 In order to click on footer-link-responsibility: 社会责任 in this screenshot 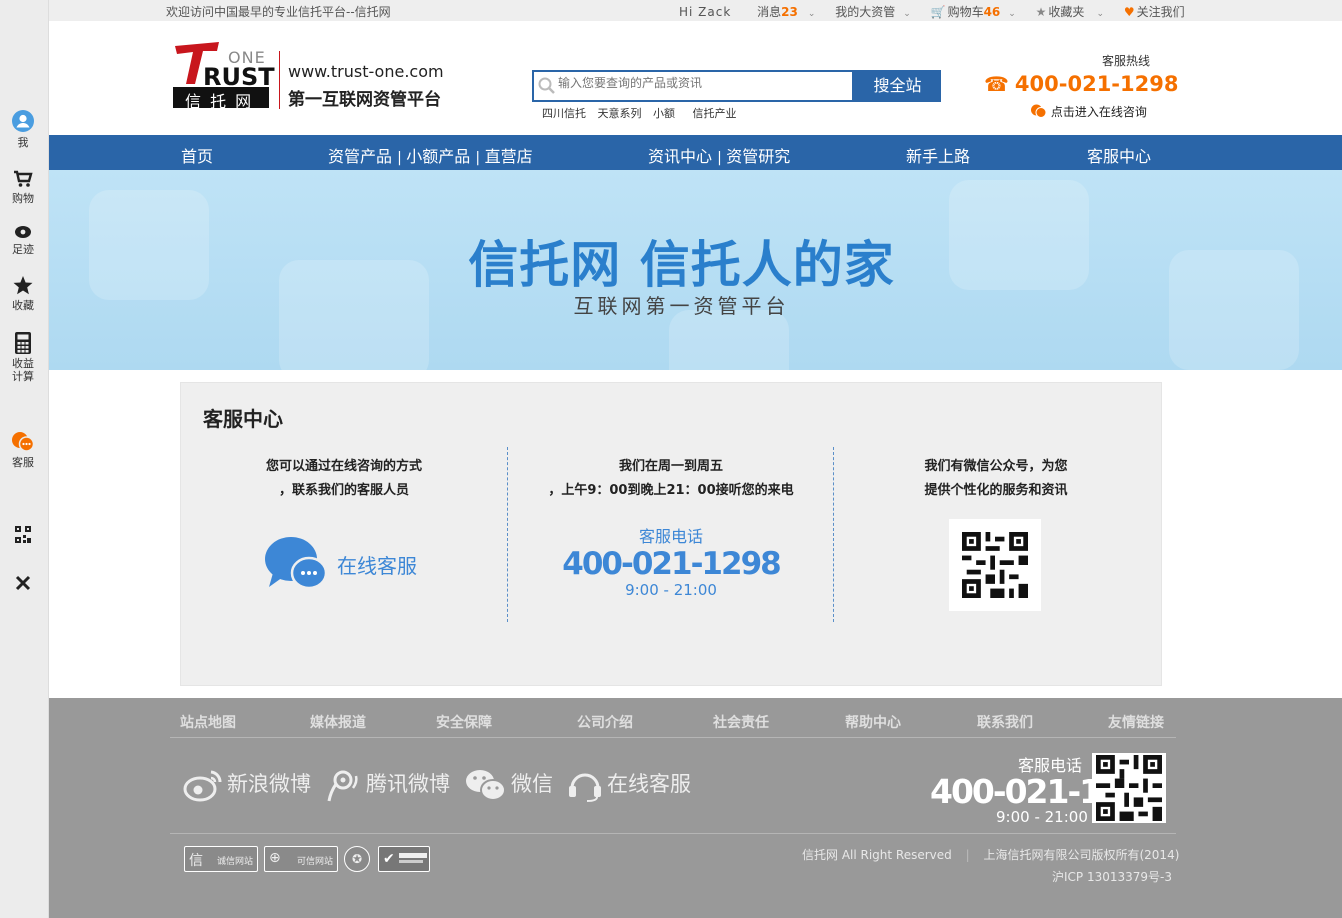, I will do `click(741, 722)`.